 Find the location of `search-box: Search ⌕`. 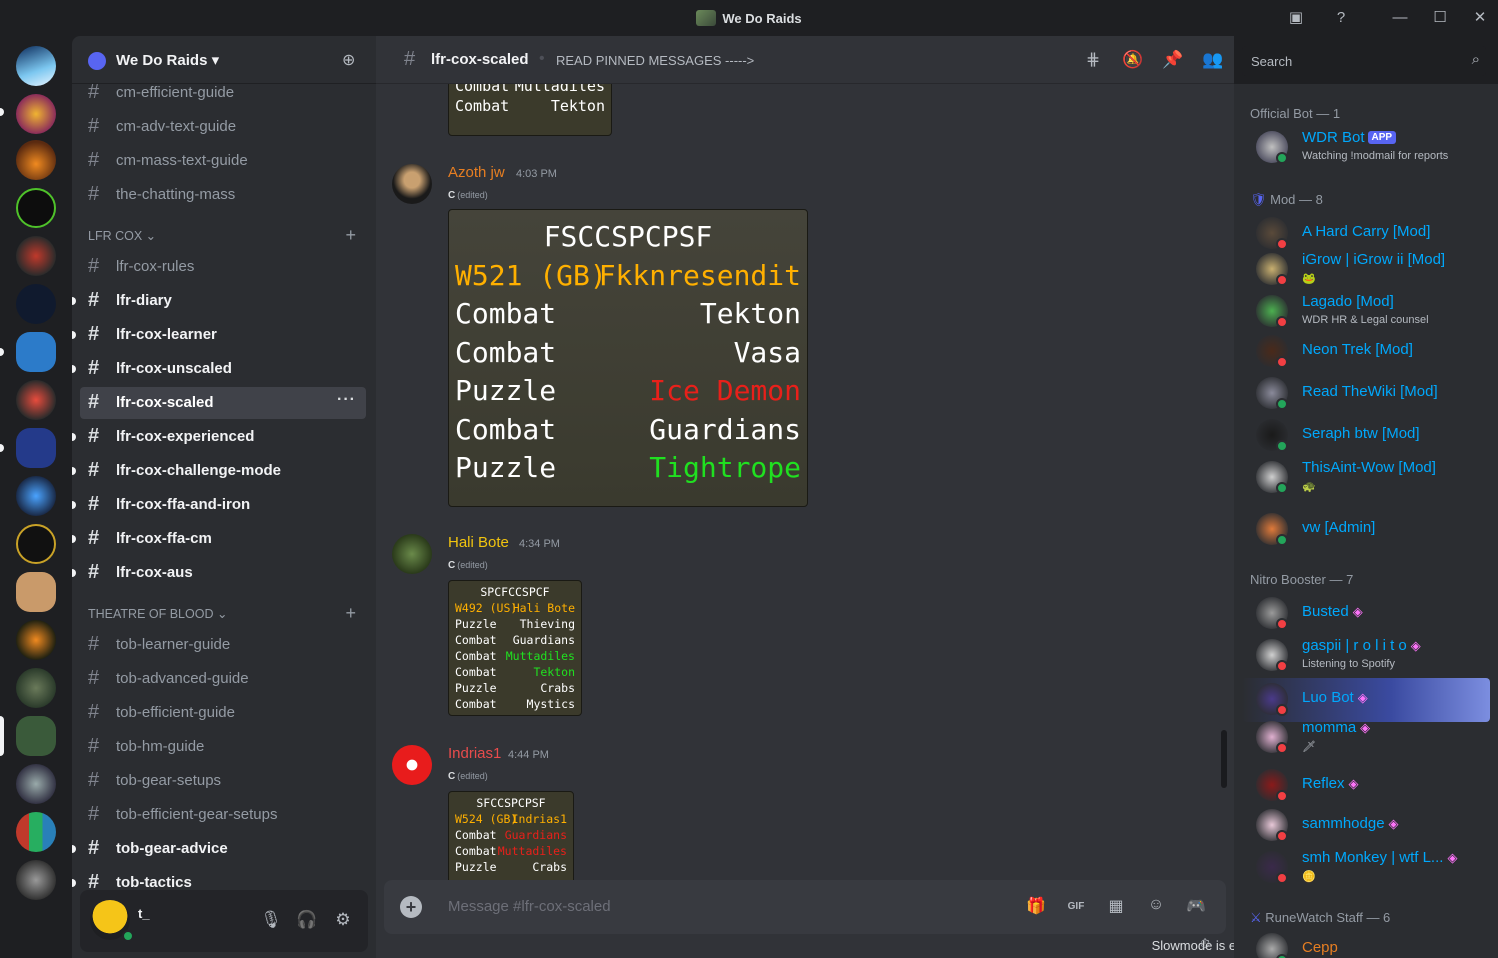

search-box: Search ⌕ is located at coordinates (1364, 61).